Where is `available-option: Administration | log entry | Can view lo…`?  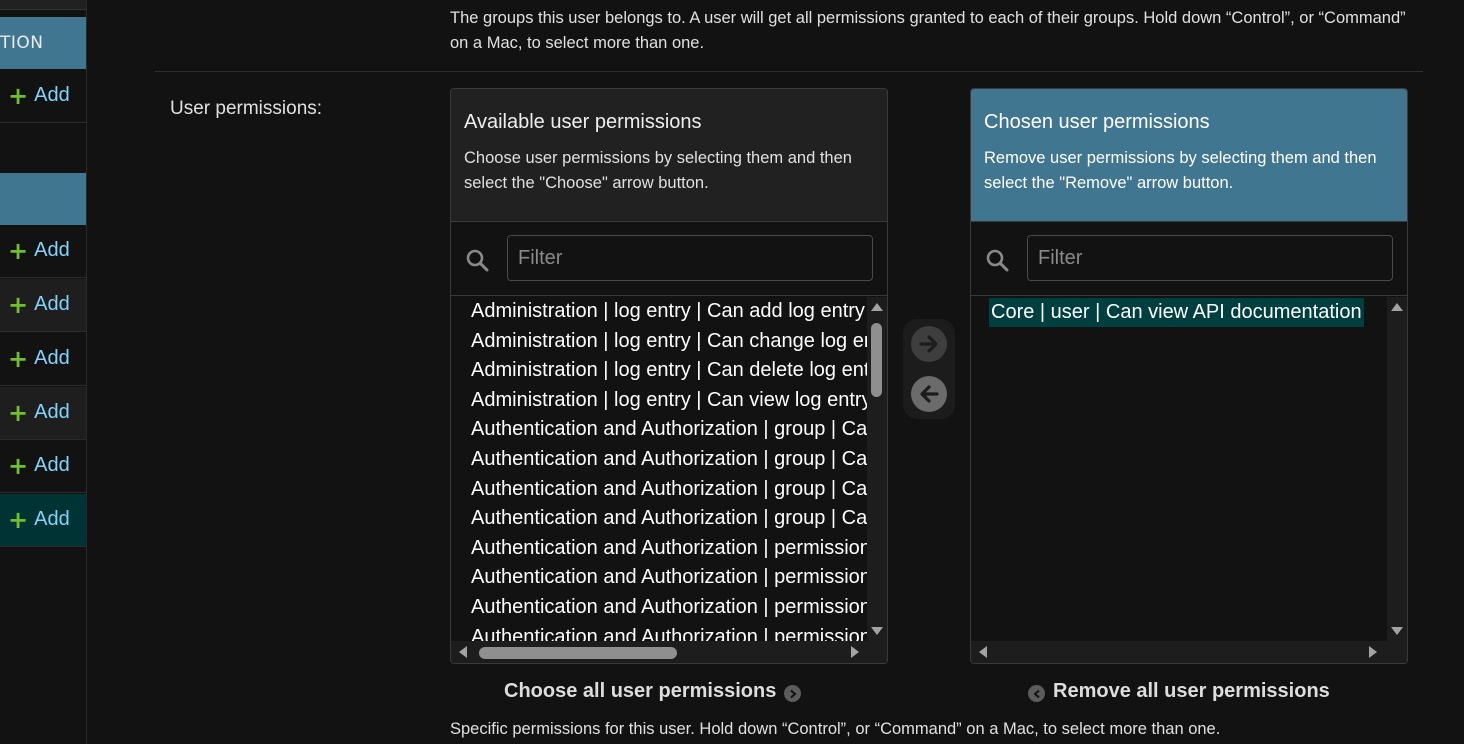
available-option: Administration | log entry | Can view lo… is located at coordinates (660, 401).